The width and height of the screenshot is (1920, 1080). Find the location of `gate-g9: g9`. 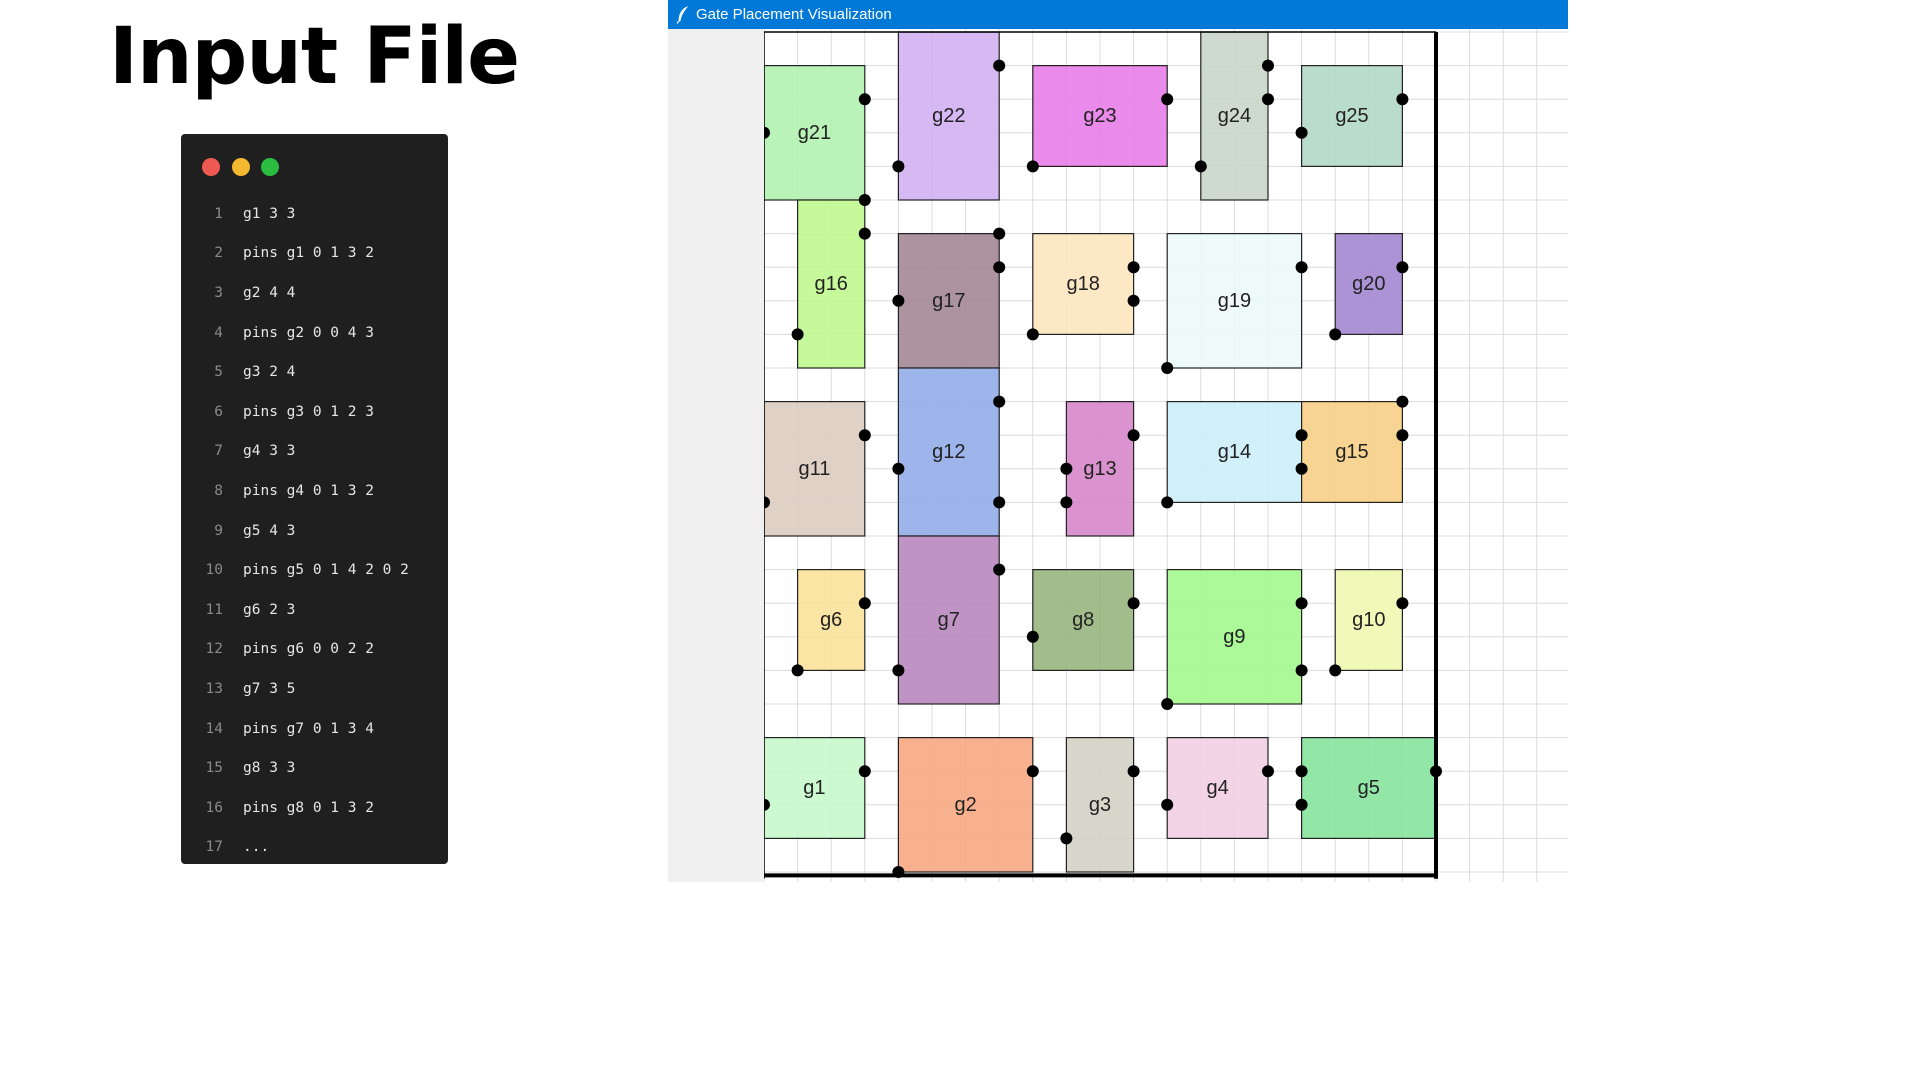

gate-g9: g9 is located at coordinates (1234, 636).